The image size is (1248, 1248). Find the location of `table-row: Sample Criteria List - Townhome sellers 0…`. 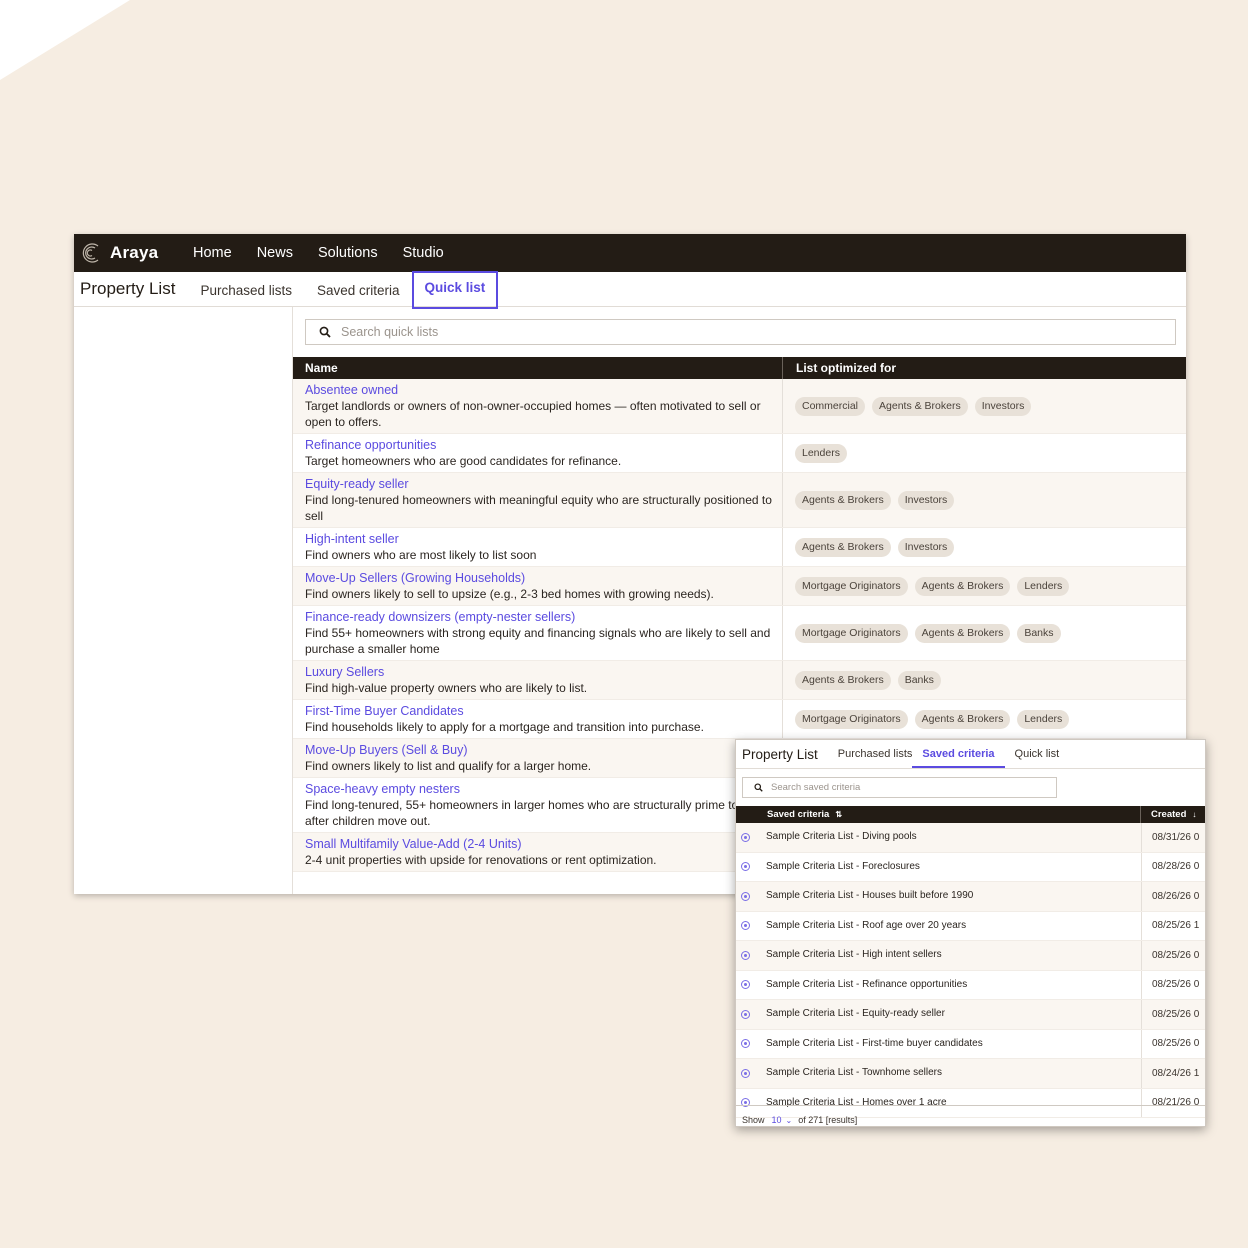

table-row: Sample Criteria List - Townhome sellers 0… is located at coordinates (970, 1074).